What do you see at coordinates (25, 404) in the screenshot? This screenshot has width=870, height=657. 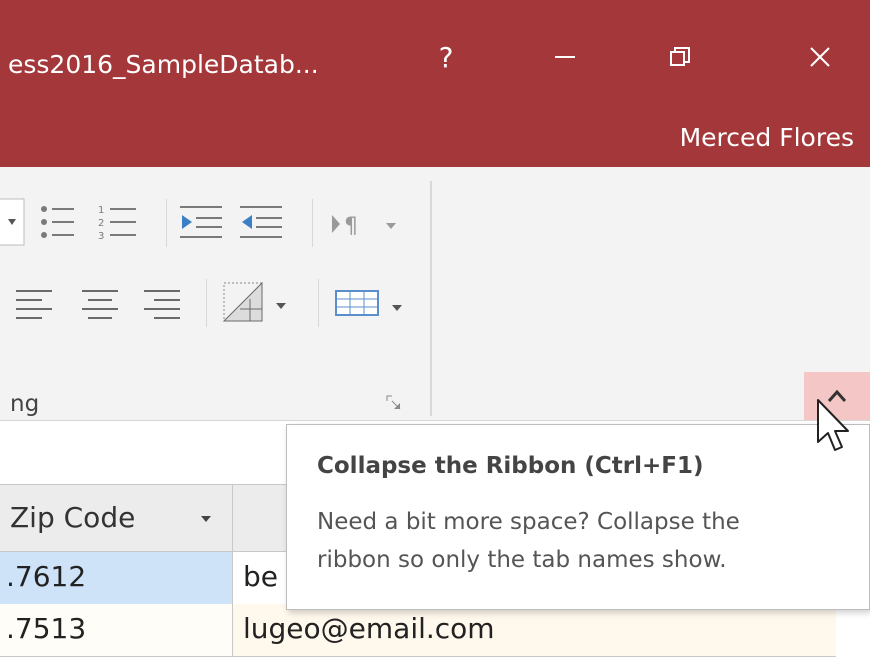 I see `ribbon-group-label: ng` at bounding box center [25, 404].